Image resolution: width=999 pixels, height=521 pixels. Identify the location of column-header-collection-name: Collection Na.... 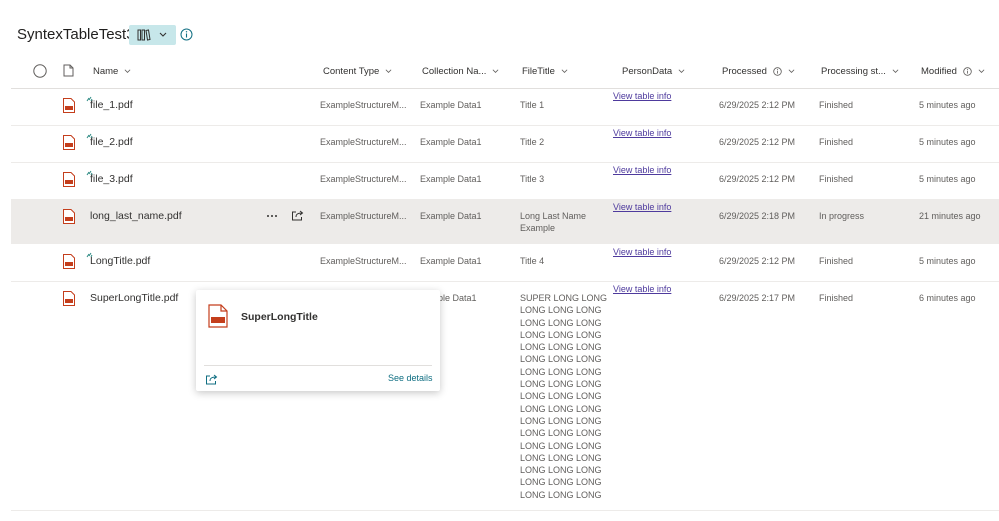
(460, 71).